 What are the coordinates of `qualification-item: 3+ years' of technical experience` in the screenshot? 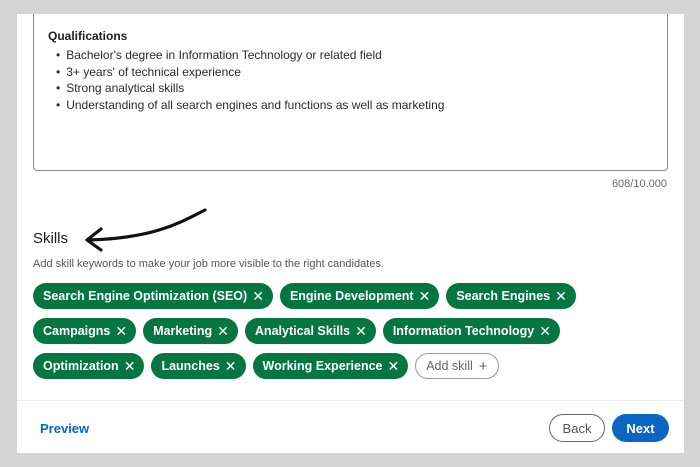 It's located at (350, 72).